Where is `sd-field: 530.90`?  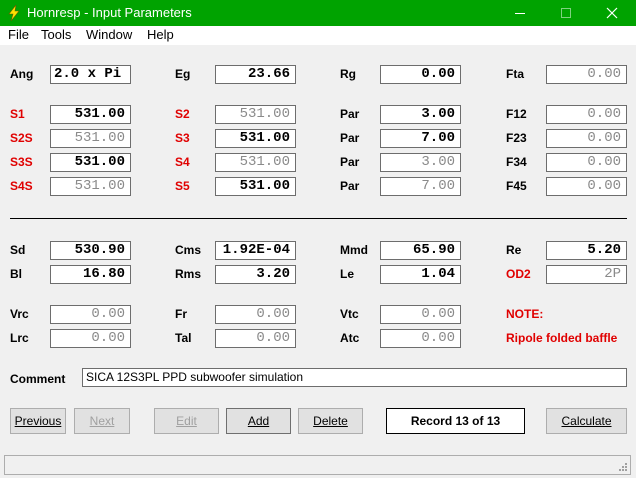 sd-field: 530.90 is located at coordinates (90, 250).